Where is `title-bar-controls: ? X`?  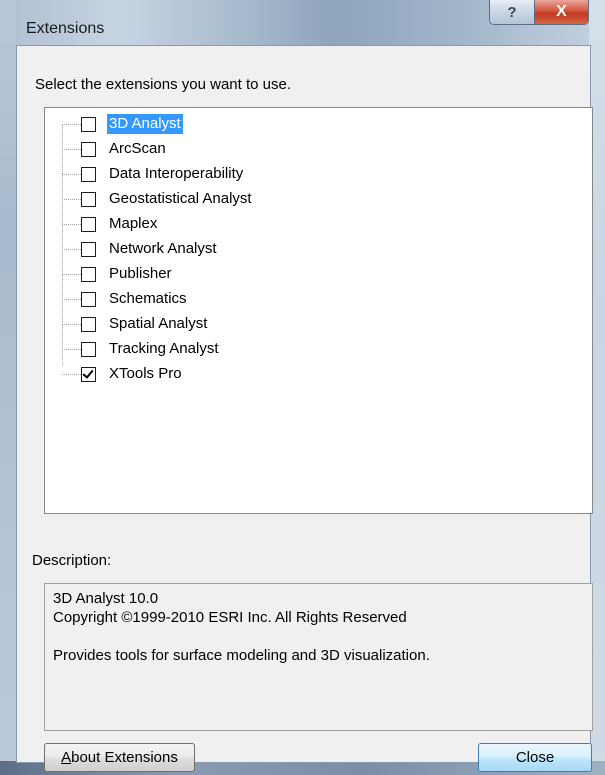
title-bar-controls: ? X is located at coordinates (539, 12).